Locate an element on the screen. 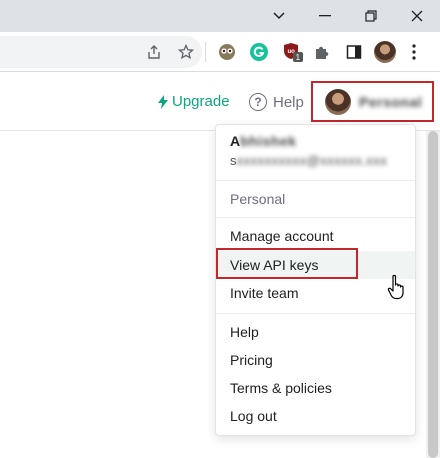 The height and width of the screenshot is (458, 440). chrome-menu-kebab-icon is located at coordinates (414, 52).